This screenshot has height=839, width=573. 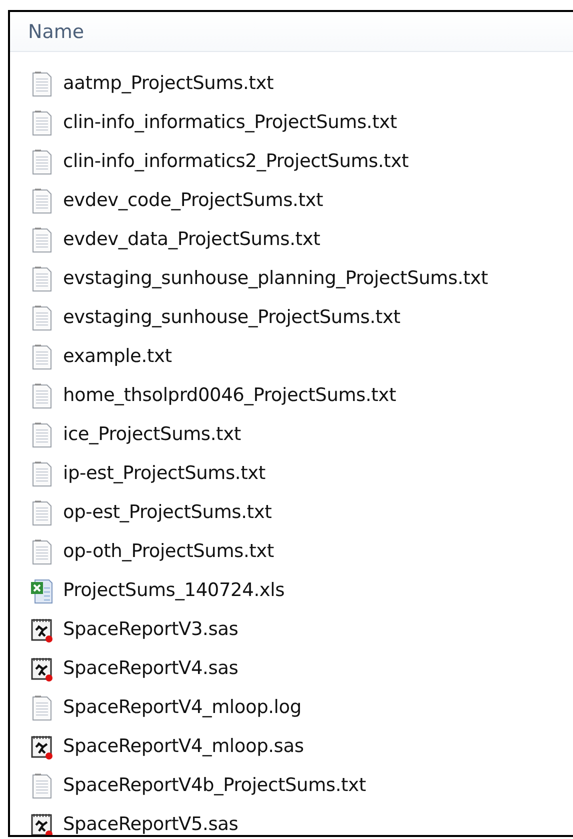 What do you see at coordinates (150, 668) in the screenshot?
I see `file-name: SpaceReportV4.sas` at bounding box center [150, 668].